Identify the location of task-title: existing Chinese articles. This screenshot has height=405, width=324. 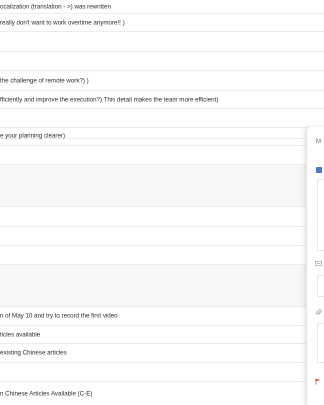
(33, 353).